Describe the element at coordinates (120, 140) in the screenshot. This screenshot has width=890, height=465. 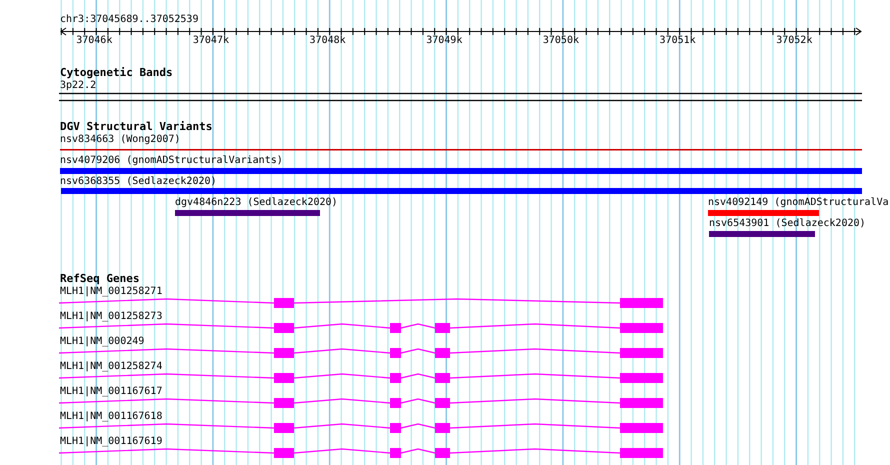
I see `variant-label: nsv834663 (Wong2007)` at that location.